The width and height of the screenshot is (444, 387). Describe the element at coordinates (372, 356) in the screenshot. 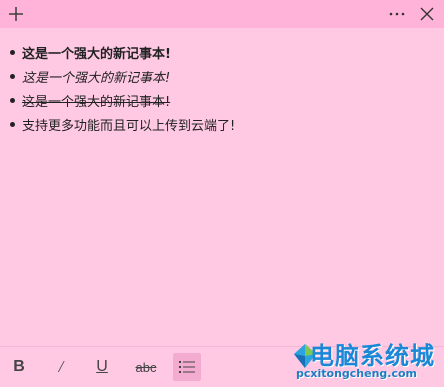

I see `watermark-title: 电脑系统城` at that location.